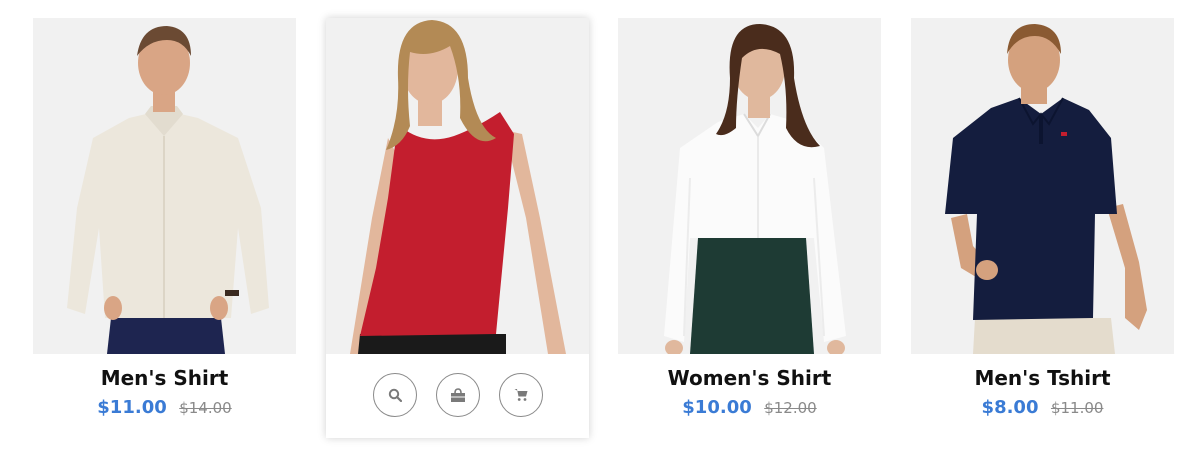 This screenshot has height=465, width=1192. Describe the element at coordinates (755, 189) in the screenshot. I see `woman-white-shirt-photo` at that location.